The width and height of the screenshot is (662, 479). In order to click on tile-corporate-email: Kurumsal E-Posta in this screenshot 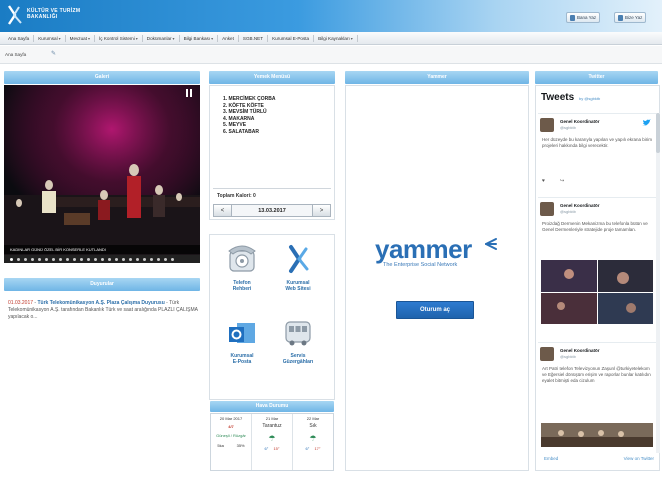, I will do `click(242, 341)`.